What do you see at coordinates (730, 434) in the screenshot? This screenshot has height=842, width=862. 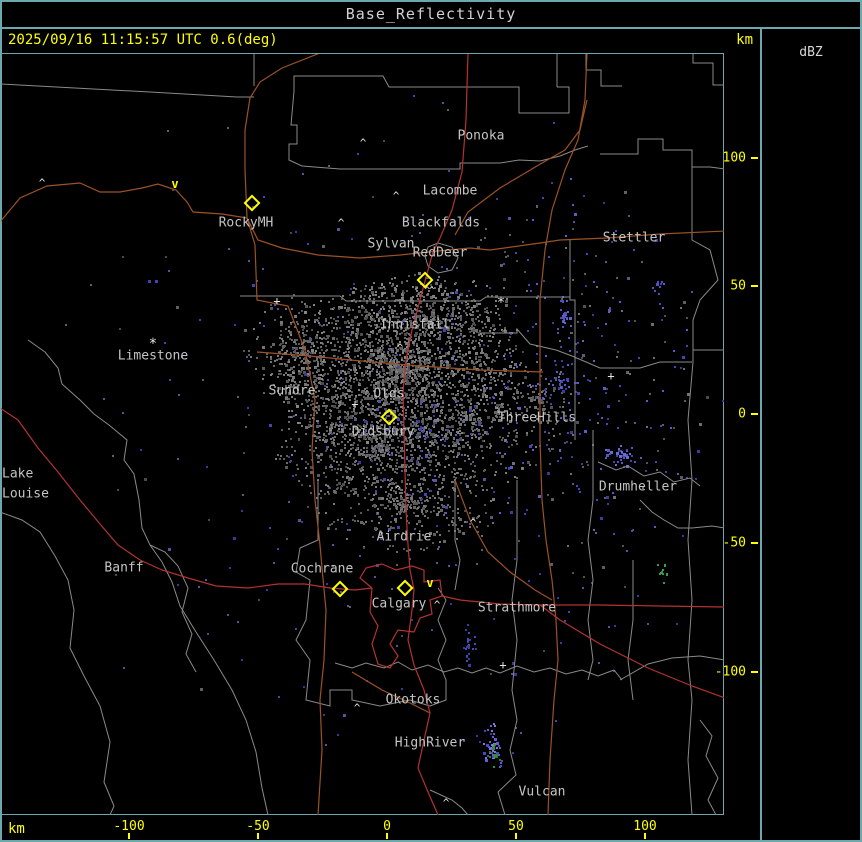 I see `y-axis` at bounding box center [730, 434].